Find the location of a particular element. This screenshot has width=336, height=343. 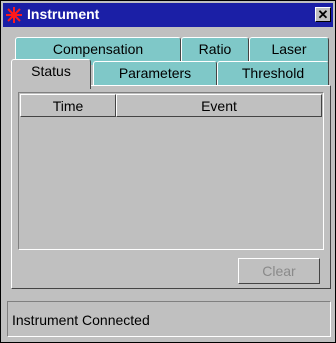

title-bar: Instrument ✕ is located at coordinates (168, 15).